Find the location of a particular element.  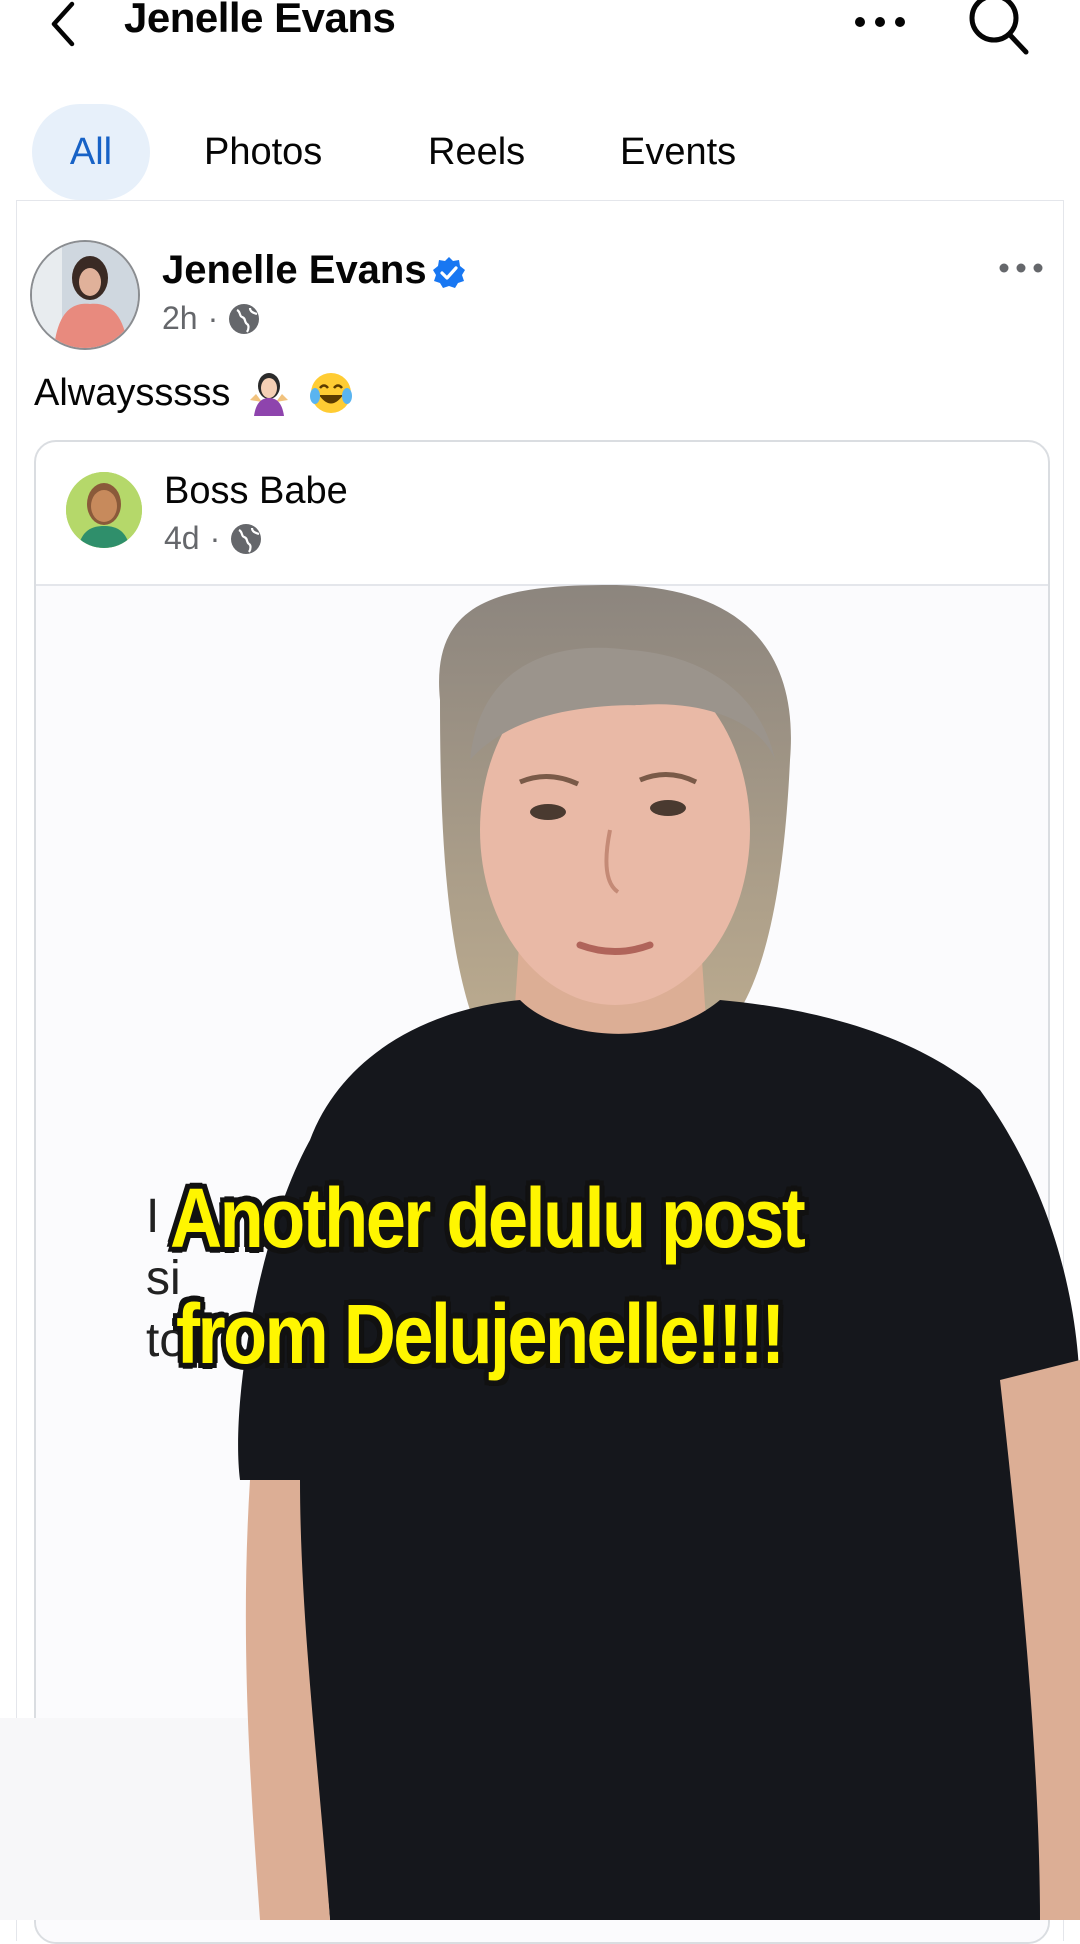

post-meta: 2h · is located at coordinates (211, 318).